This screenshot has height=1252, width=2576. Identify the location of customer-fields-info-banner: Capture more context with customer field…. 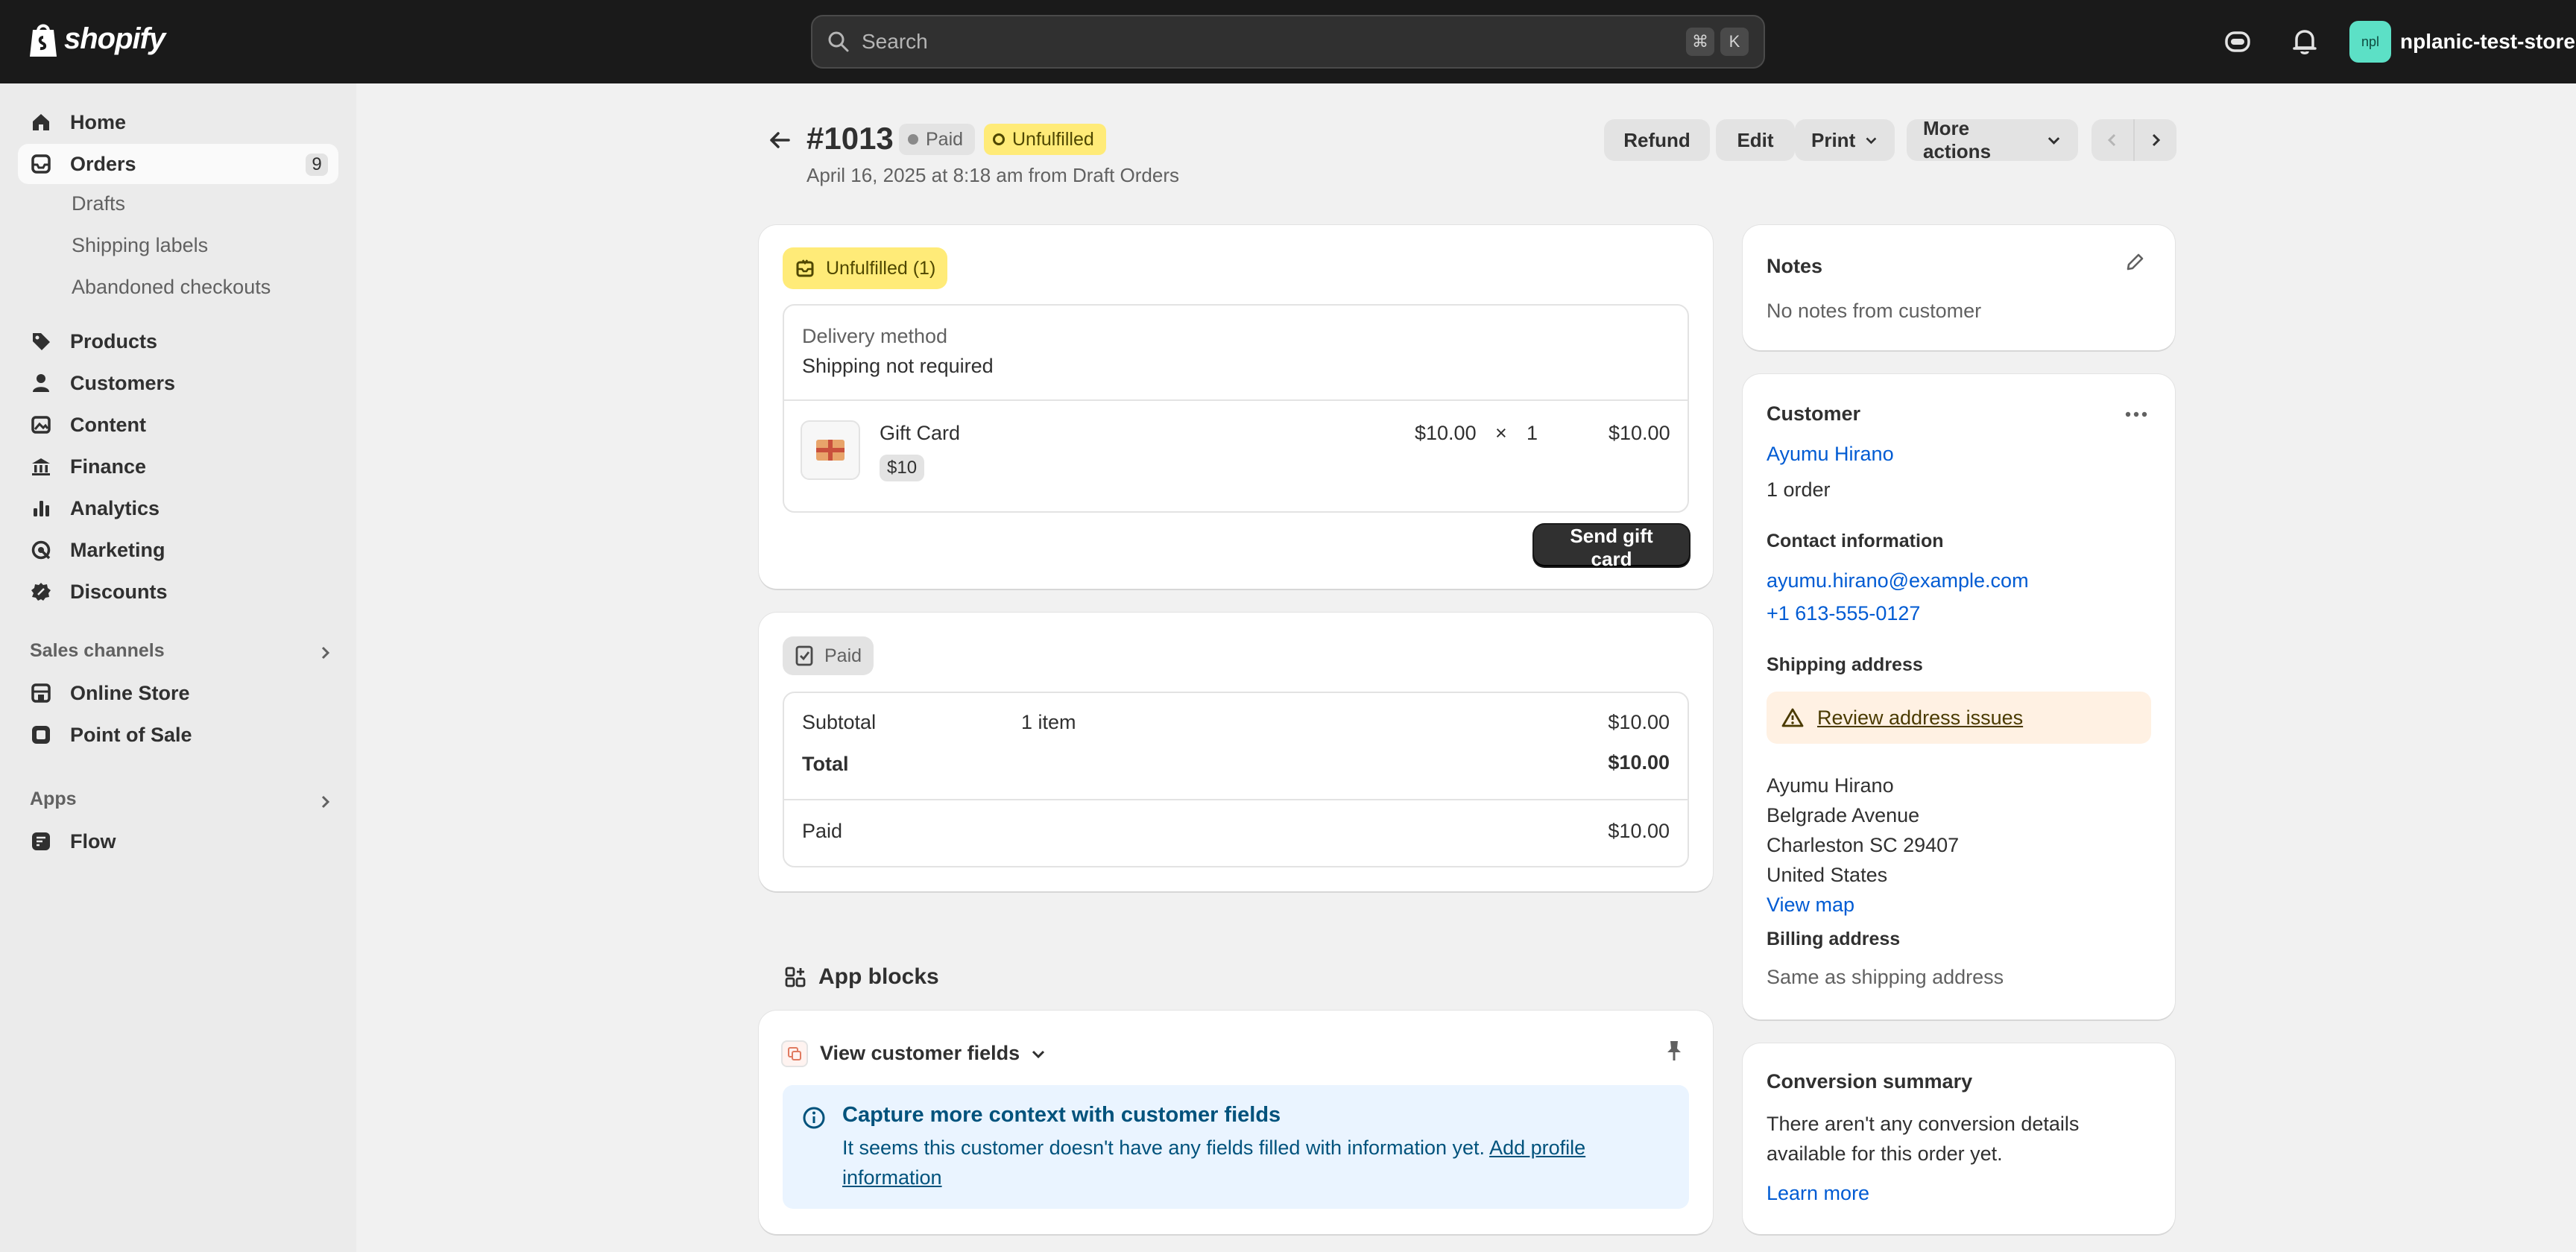
(1236, 1147).